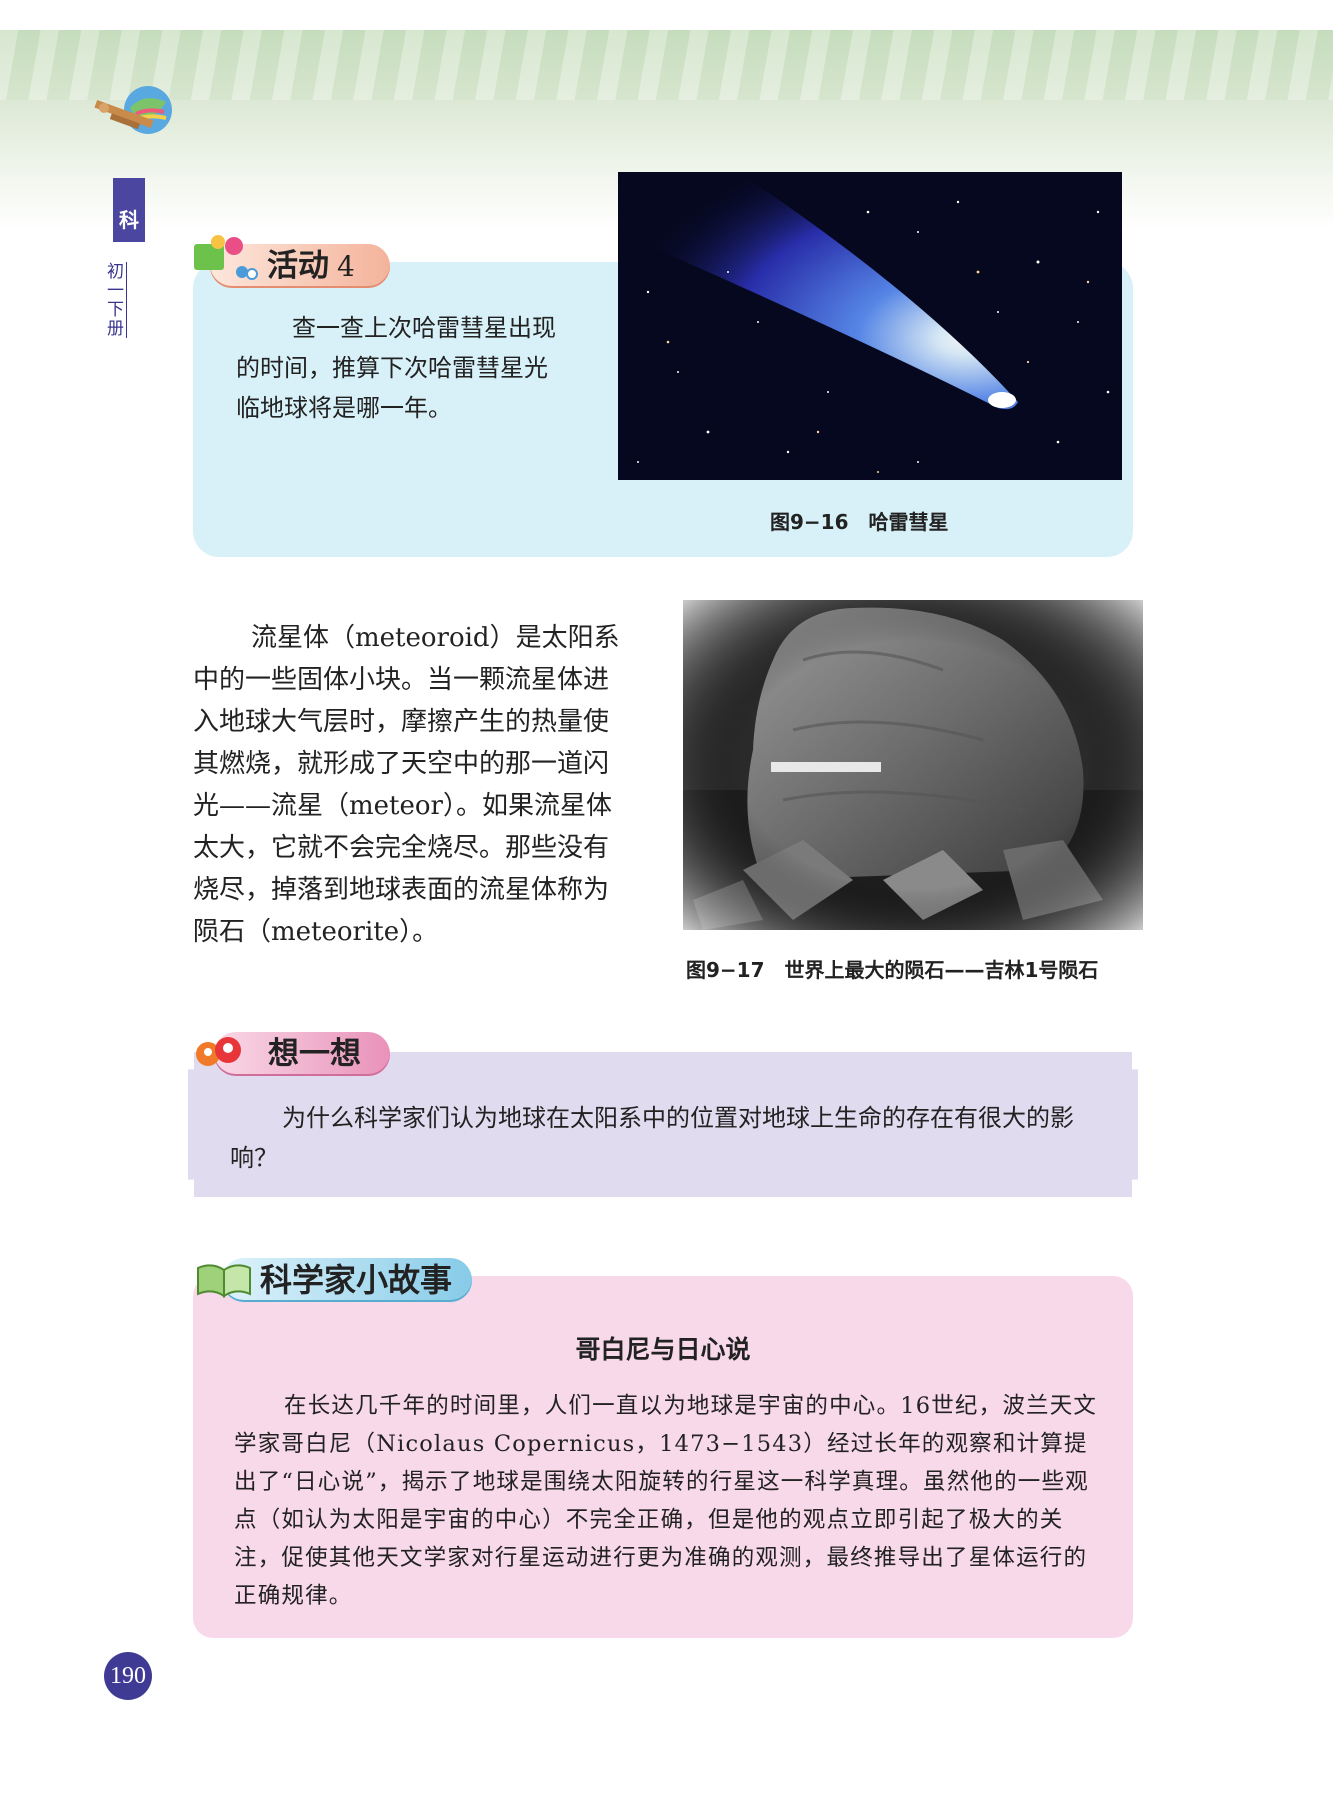  Describe the element at coordinates (652, 1138) in the screenshot. I see `think-text: 为什么科学家们认为地球在太阳系中的位置对地球上生命的存在有很大的影响？` at that location.